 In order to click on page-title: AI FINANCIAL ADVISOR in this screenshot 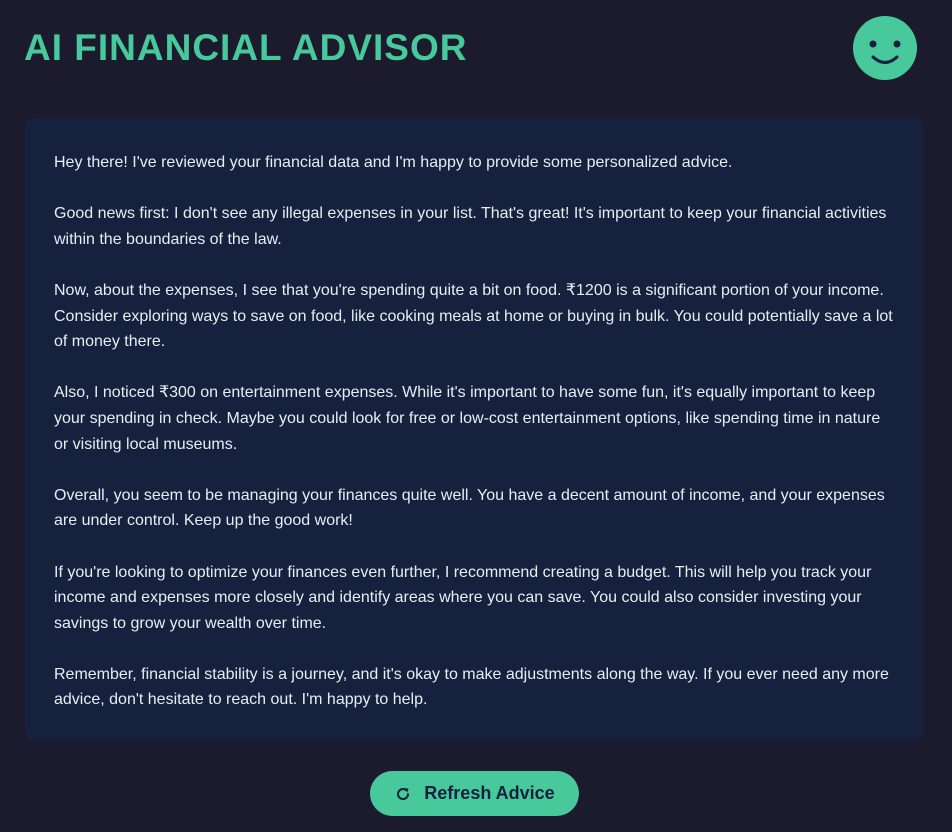, I will do `click(246, 47)`.